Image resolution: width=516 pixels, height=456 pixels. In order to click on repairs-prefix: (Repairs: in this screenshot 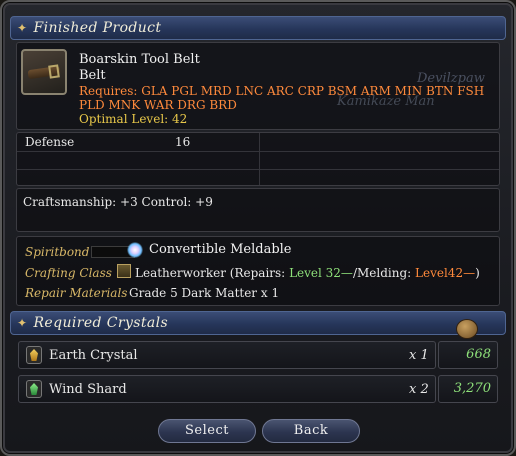, I will do `click(257, 273)`.